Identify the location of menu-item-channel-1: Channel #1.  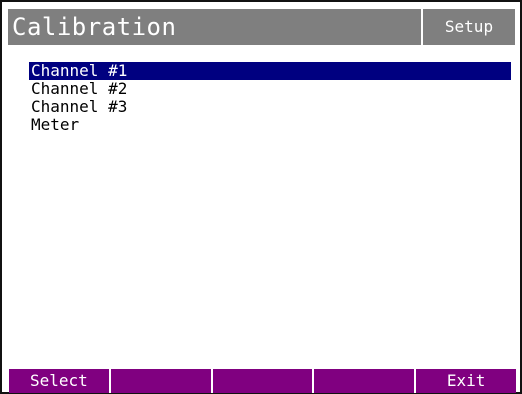
(270, 71).